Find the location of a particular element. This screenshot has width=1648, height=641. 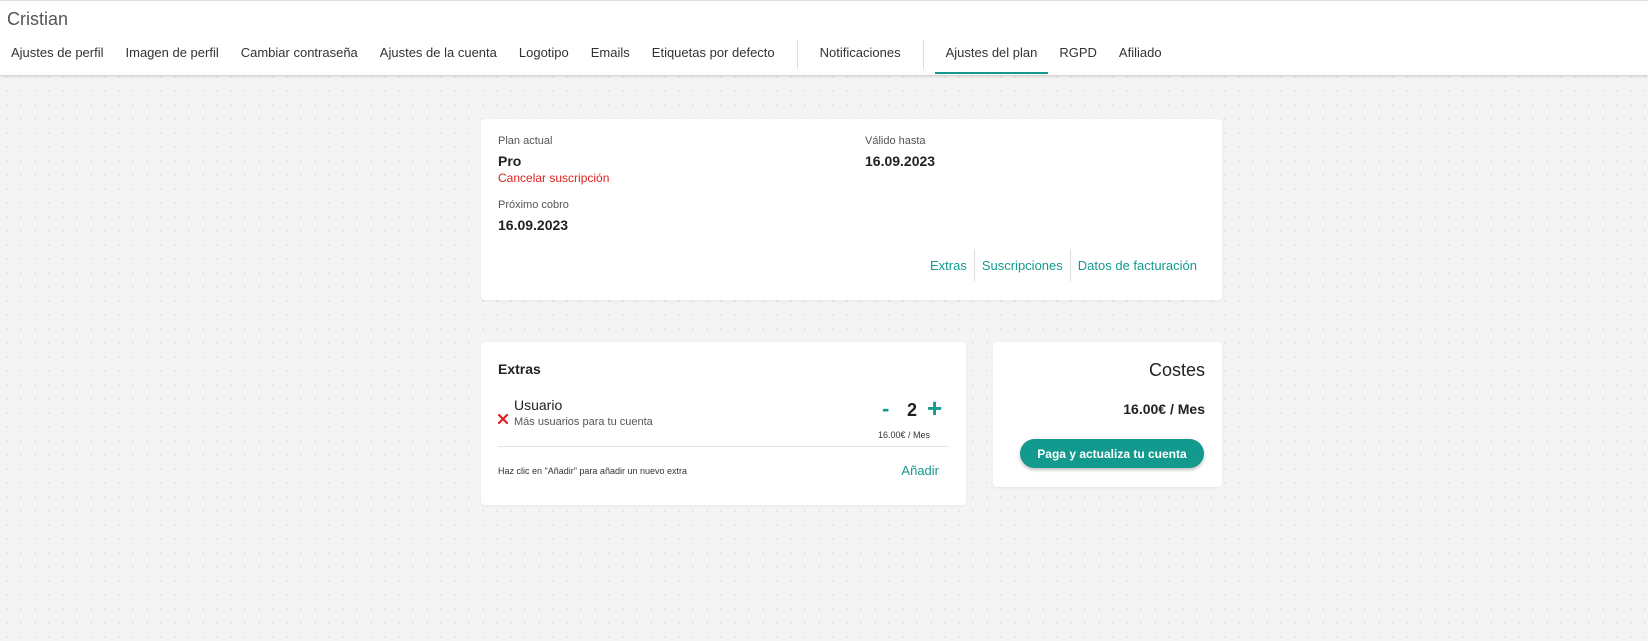

valid-until-label: Válido hasta is located at coordinates (895, 141).